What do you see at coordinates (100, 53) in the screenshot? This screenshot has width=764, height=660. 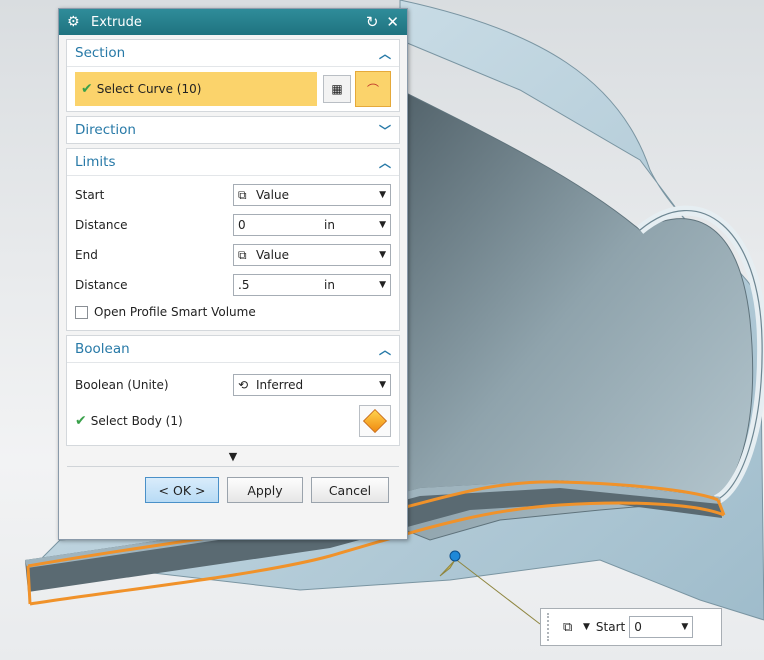 I see `section-title: Section` at bounding box center [100, 53].